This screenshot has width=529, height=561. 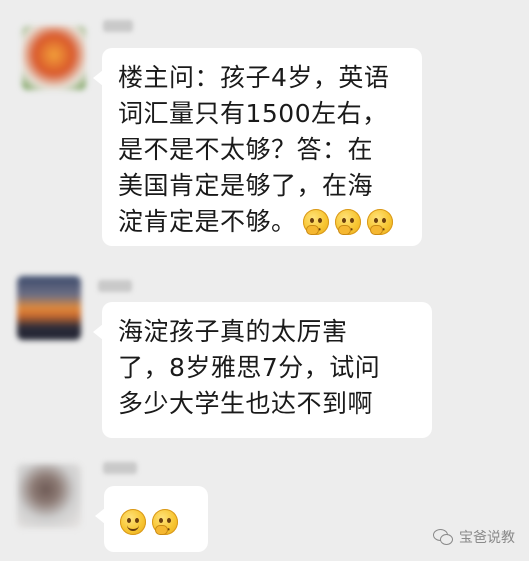 What do you see at coordinates (246, 149) in the screenshot?
I see `message-line: 是不是不太够？答：在` at bounding box center [246, 149].